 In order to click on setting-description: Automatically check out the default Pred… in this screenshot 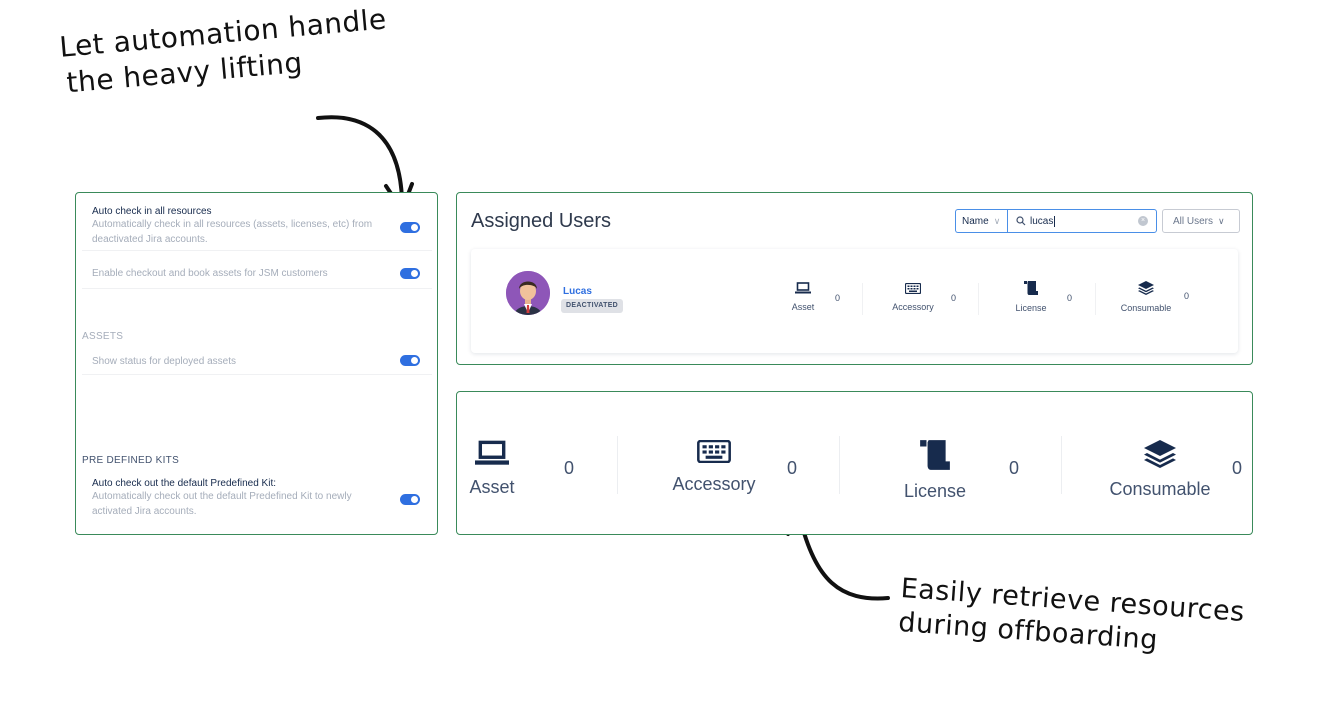, I will do `click(222, 504)`.